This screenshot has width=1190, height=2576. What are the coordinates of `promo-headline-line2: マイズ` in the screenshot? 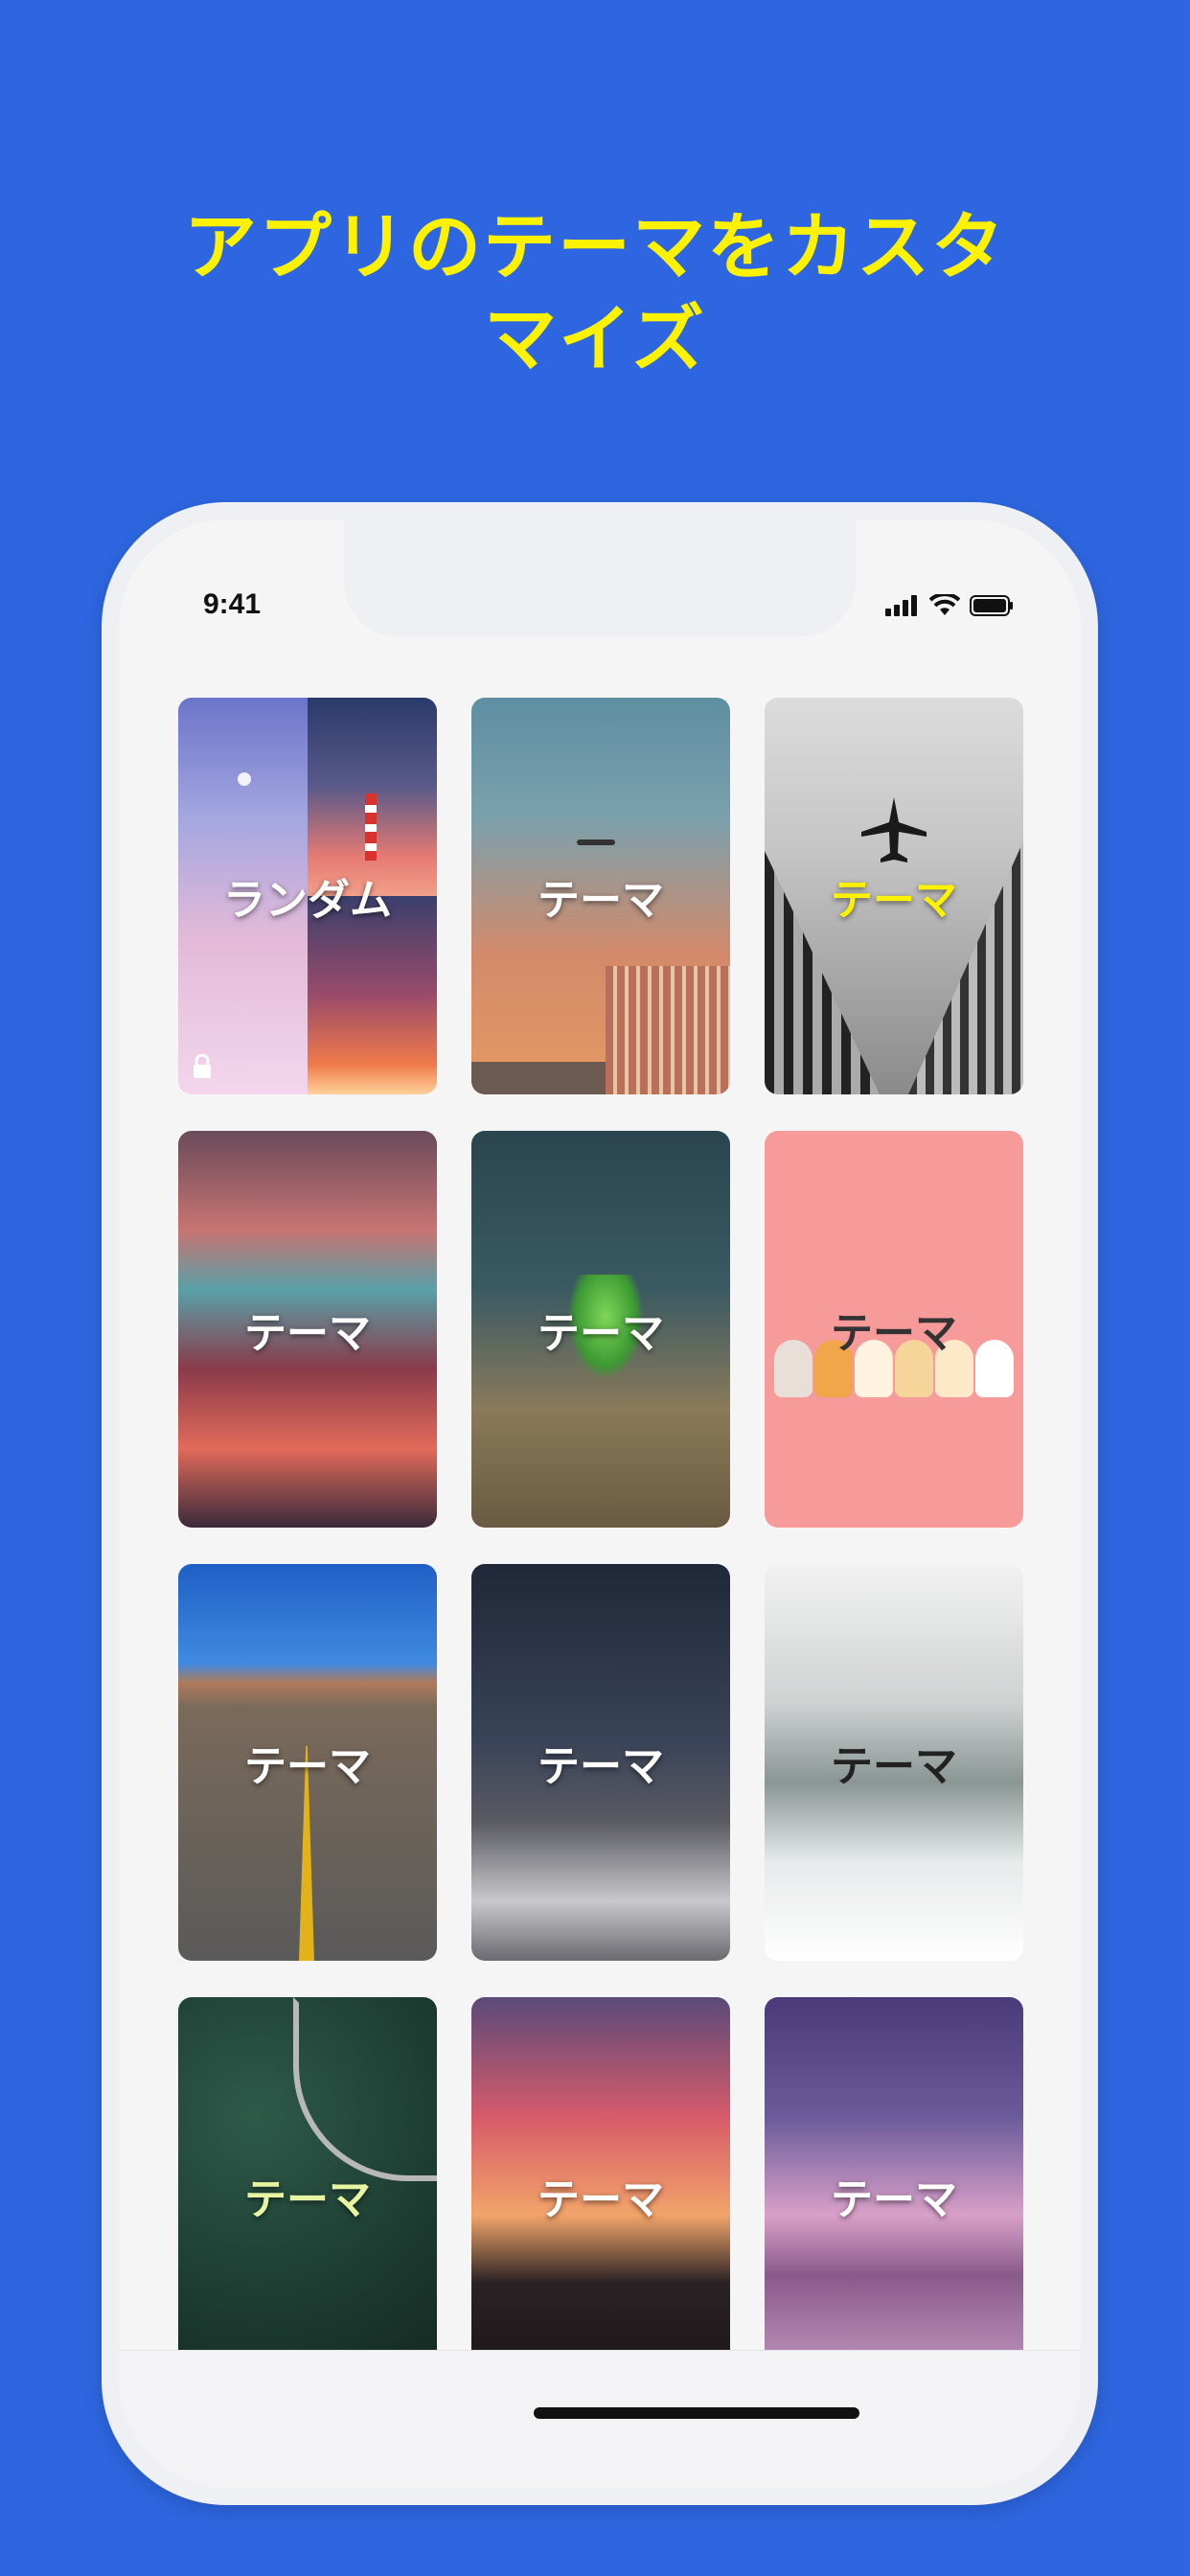 It's located at (595, 338).